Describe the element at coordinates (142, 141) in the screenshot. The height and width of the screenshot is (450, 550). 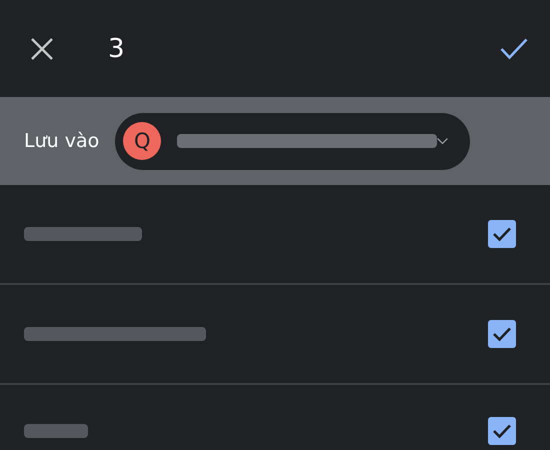
I see `account-avatar: Q` at that location.